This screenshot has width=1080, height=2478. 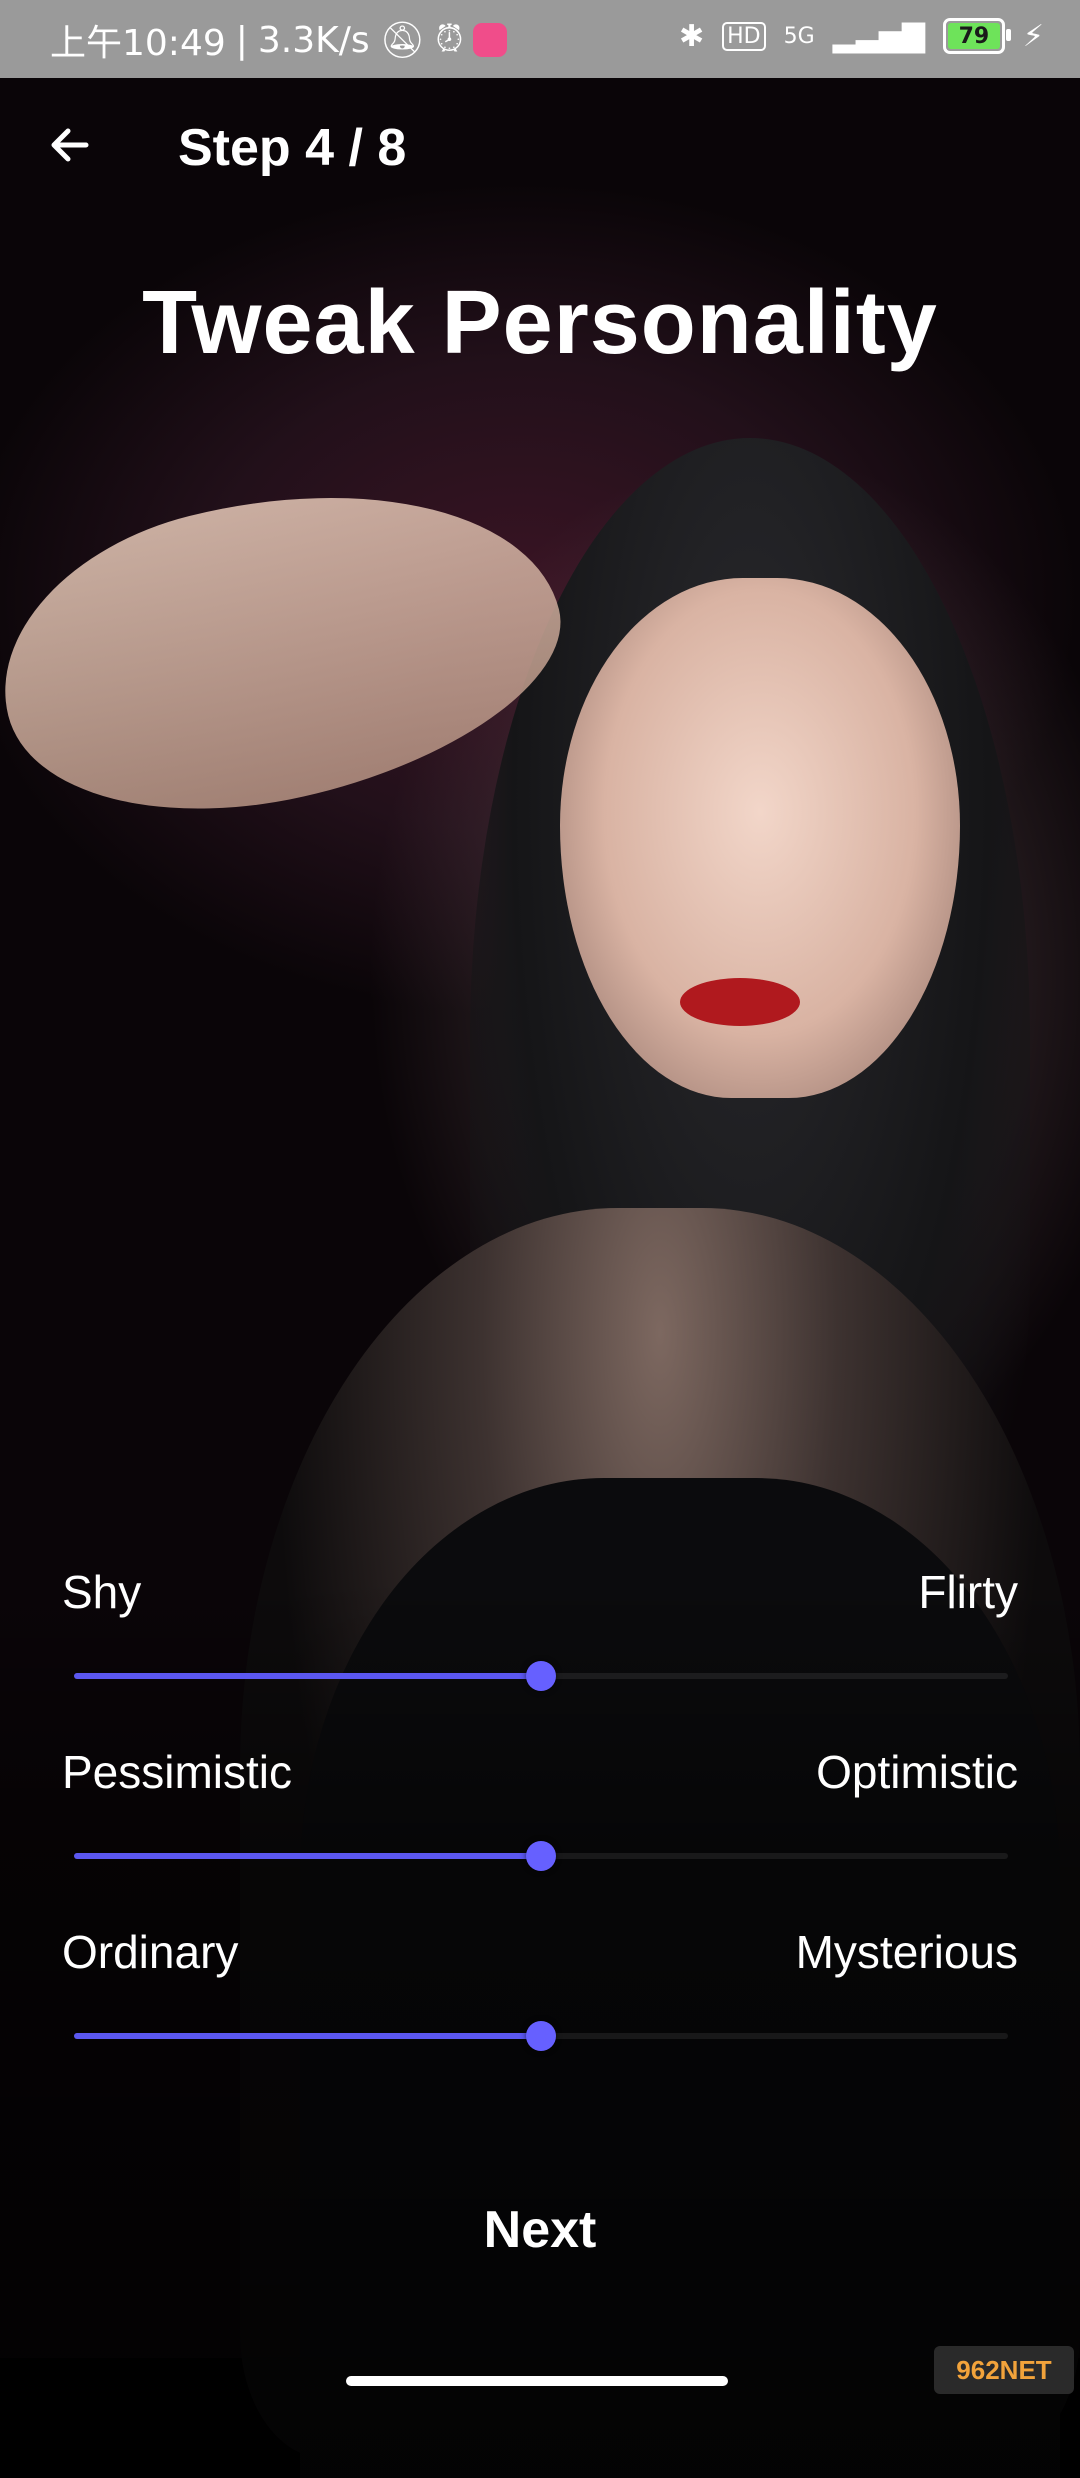 What do you see at coordinates (402, 40) in the screenshot?
I see `mute-icon: 🔕︎` at bounding box center [402, 40].